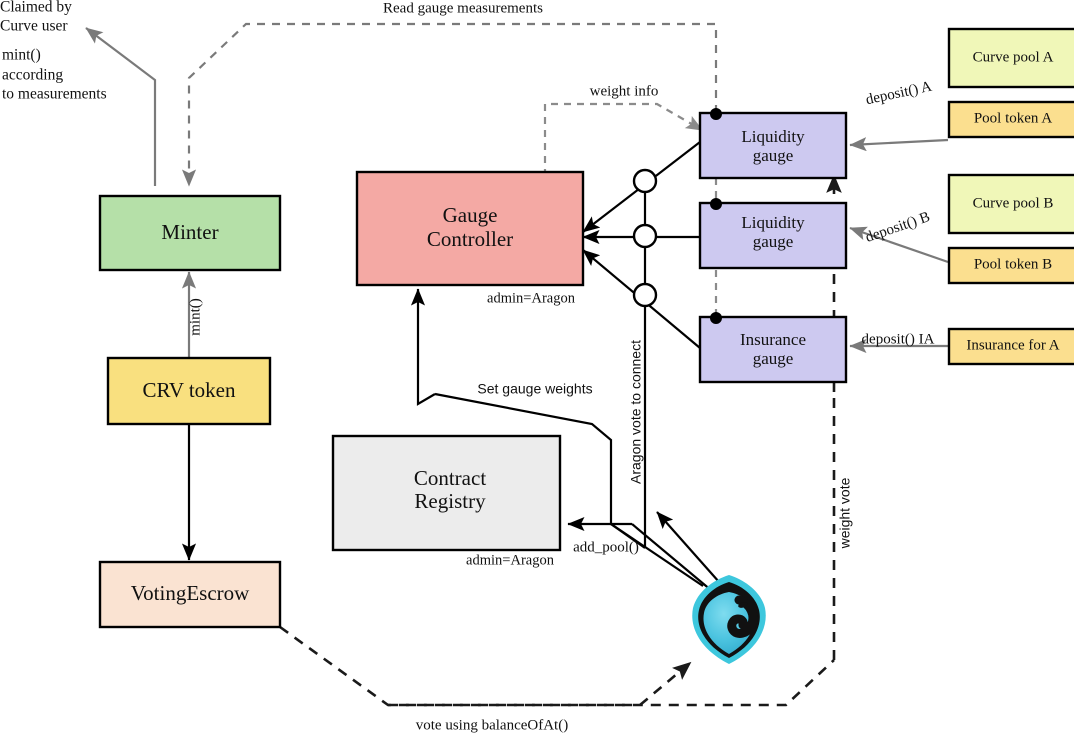  What do you see at coordinates (1013, 57) in the screenshot?
I see `curve-pool-a-label: Curve pool A` at bounding box center [1013, 57].